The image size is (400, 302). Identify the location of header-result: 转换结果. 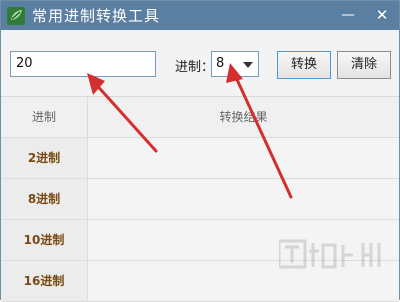
(243, 117).